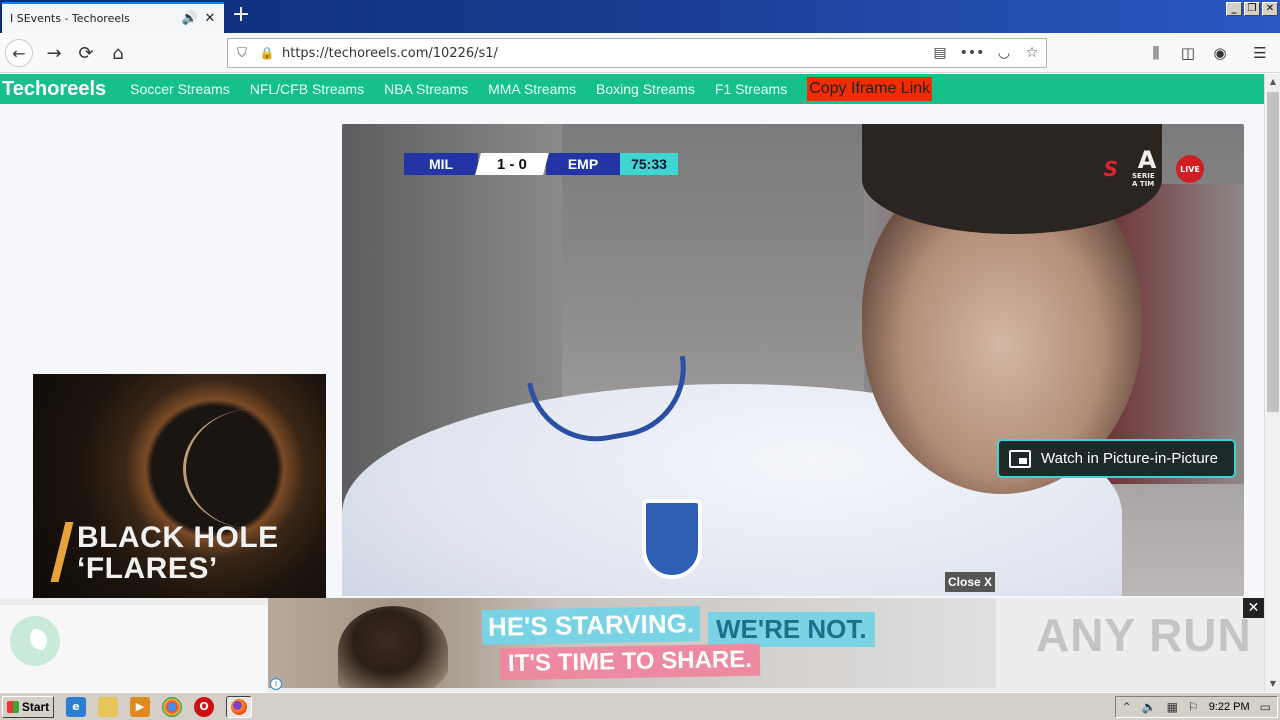 The height and width of the screenshot is (720, 1280). I want to click on start-button: Start, so click(28, 706).